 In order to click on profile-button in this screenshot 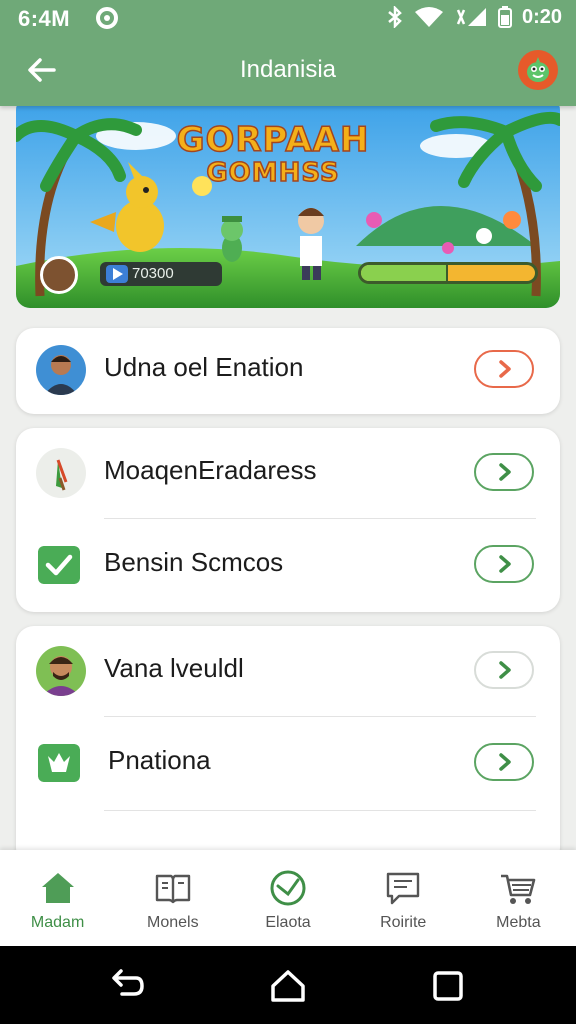, I will do `click(538, 70)`.